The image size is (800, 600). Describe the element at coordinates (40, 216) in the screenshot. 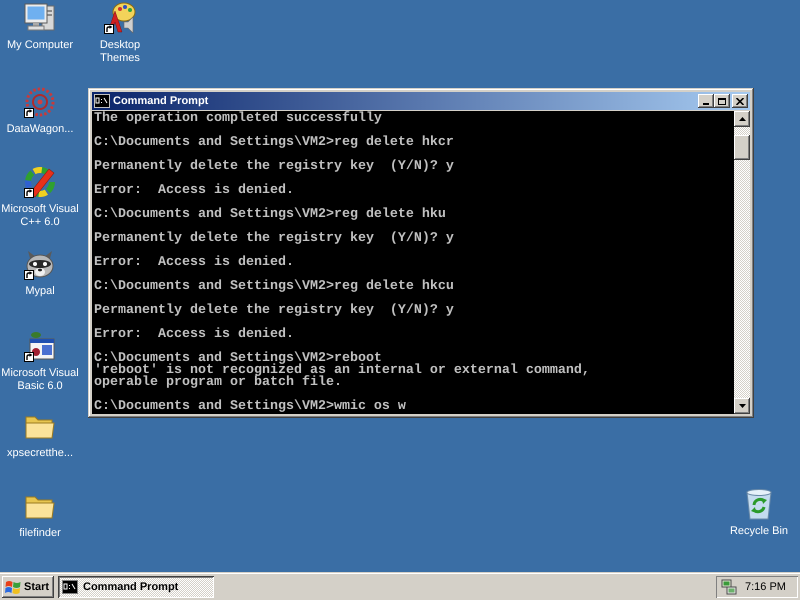

I see `desktop-icon-label: Microsoft Visual C++ 6.0` at that location.